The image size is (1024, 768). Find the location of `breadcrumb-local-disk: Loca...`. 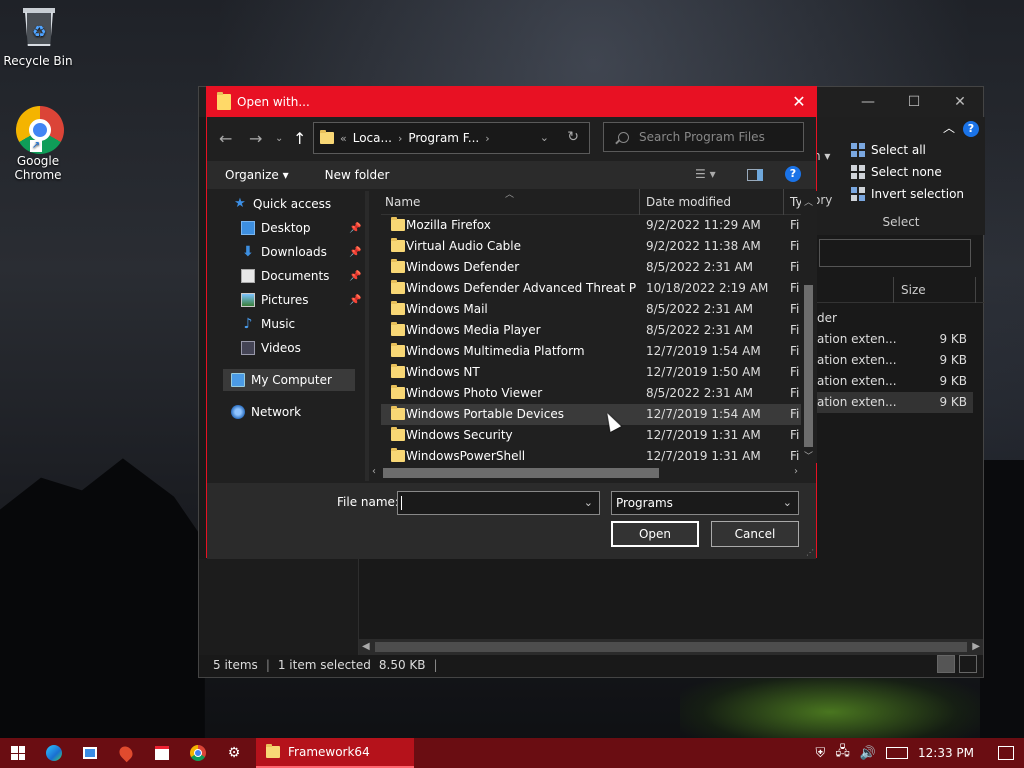

breadcrumb-local-disk: Loca... is located at coordinates (372, 138).